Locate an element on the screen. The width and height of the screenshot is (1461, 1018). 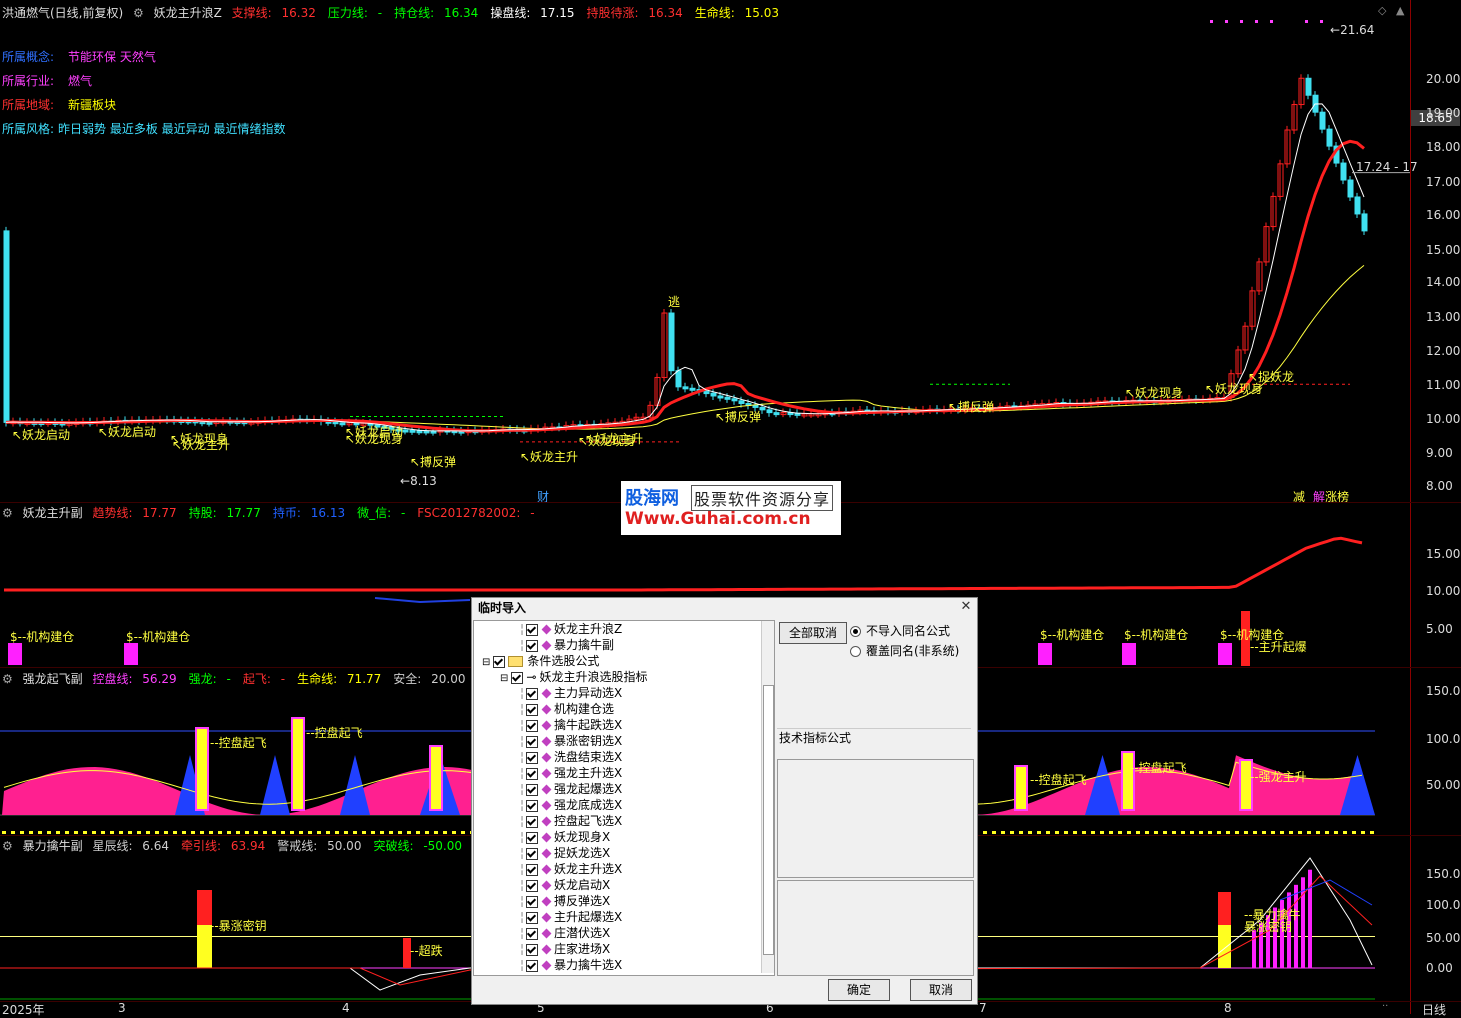
tree-item: ⊟ 条件选股公式 is located at coordinates (540, 661).